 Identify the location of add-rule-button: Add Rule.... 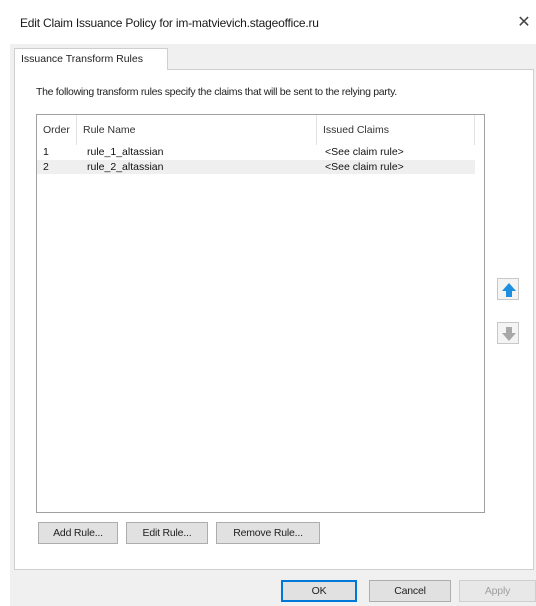
(78, 533).